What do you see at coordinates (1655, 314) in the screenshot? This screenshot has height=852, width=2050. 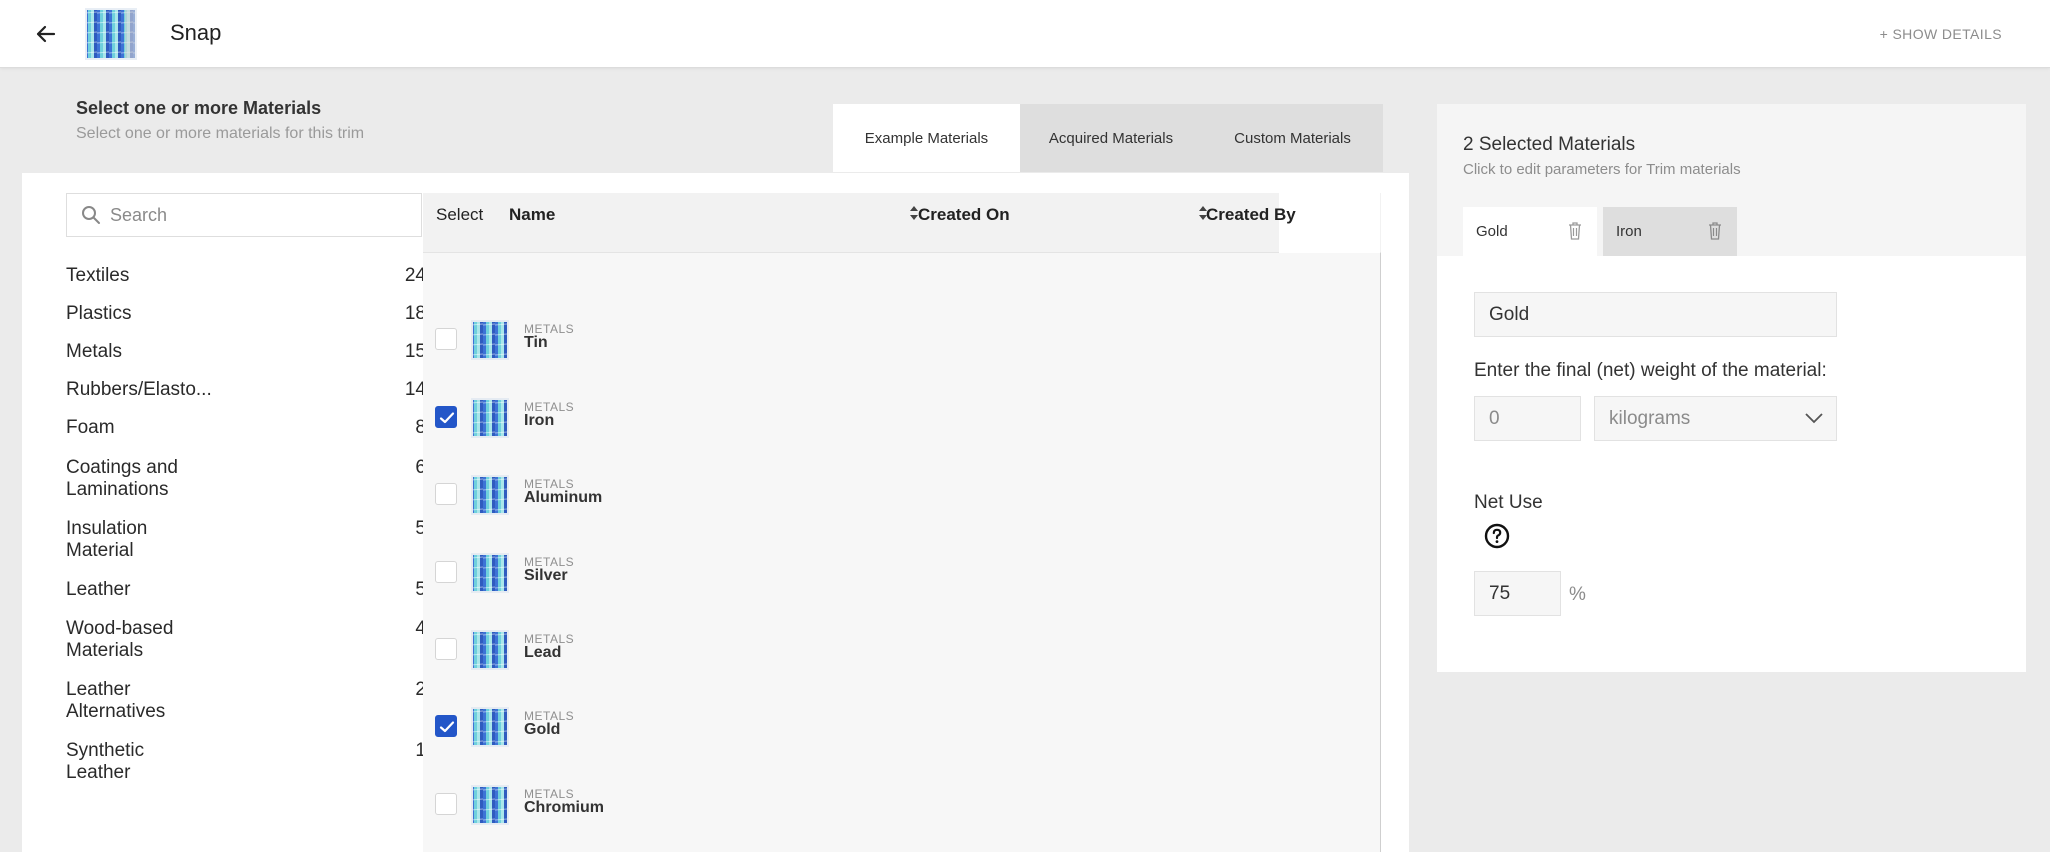 I see `material-name-field: Gold` at bounding box center [1655, 314].